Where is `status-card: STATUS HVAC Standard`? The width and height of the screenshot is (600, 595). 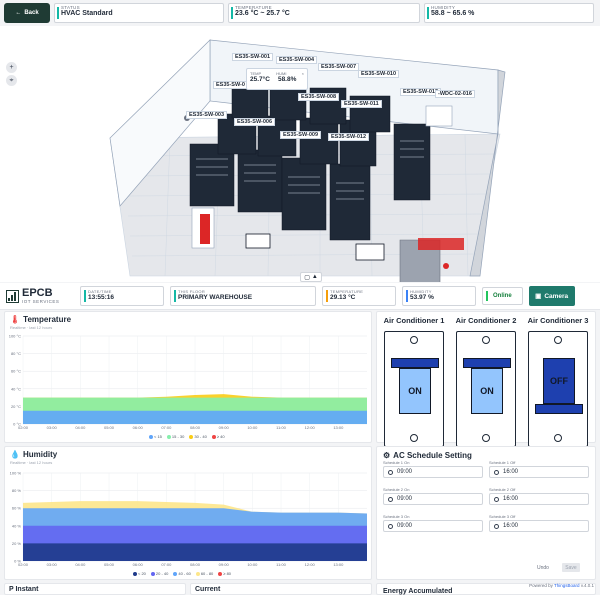
status-card: STATUS HVAC Standard is located at coordinates (139, 13).